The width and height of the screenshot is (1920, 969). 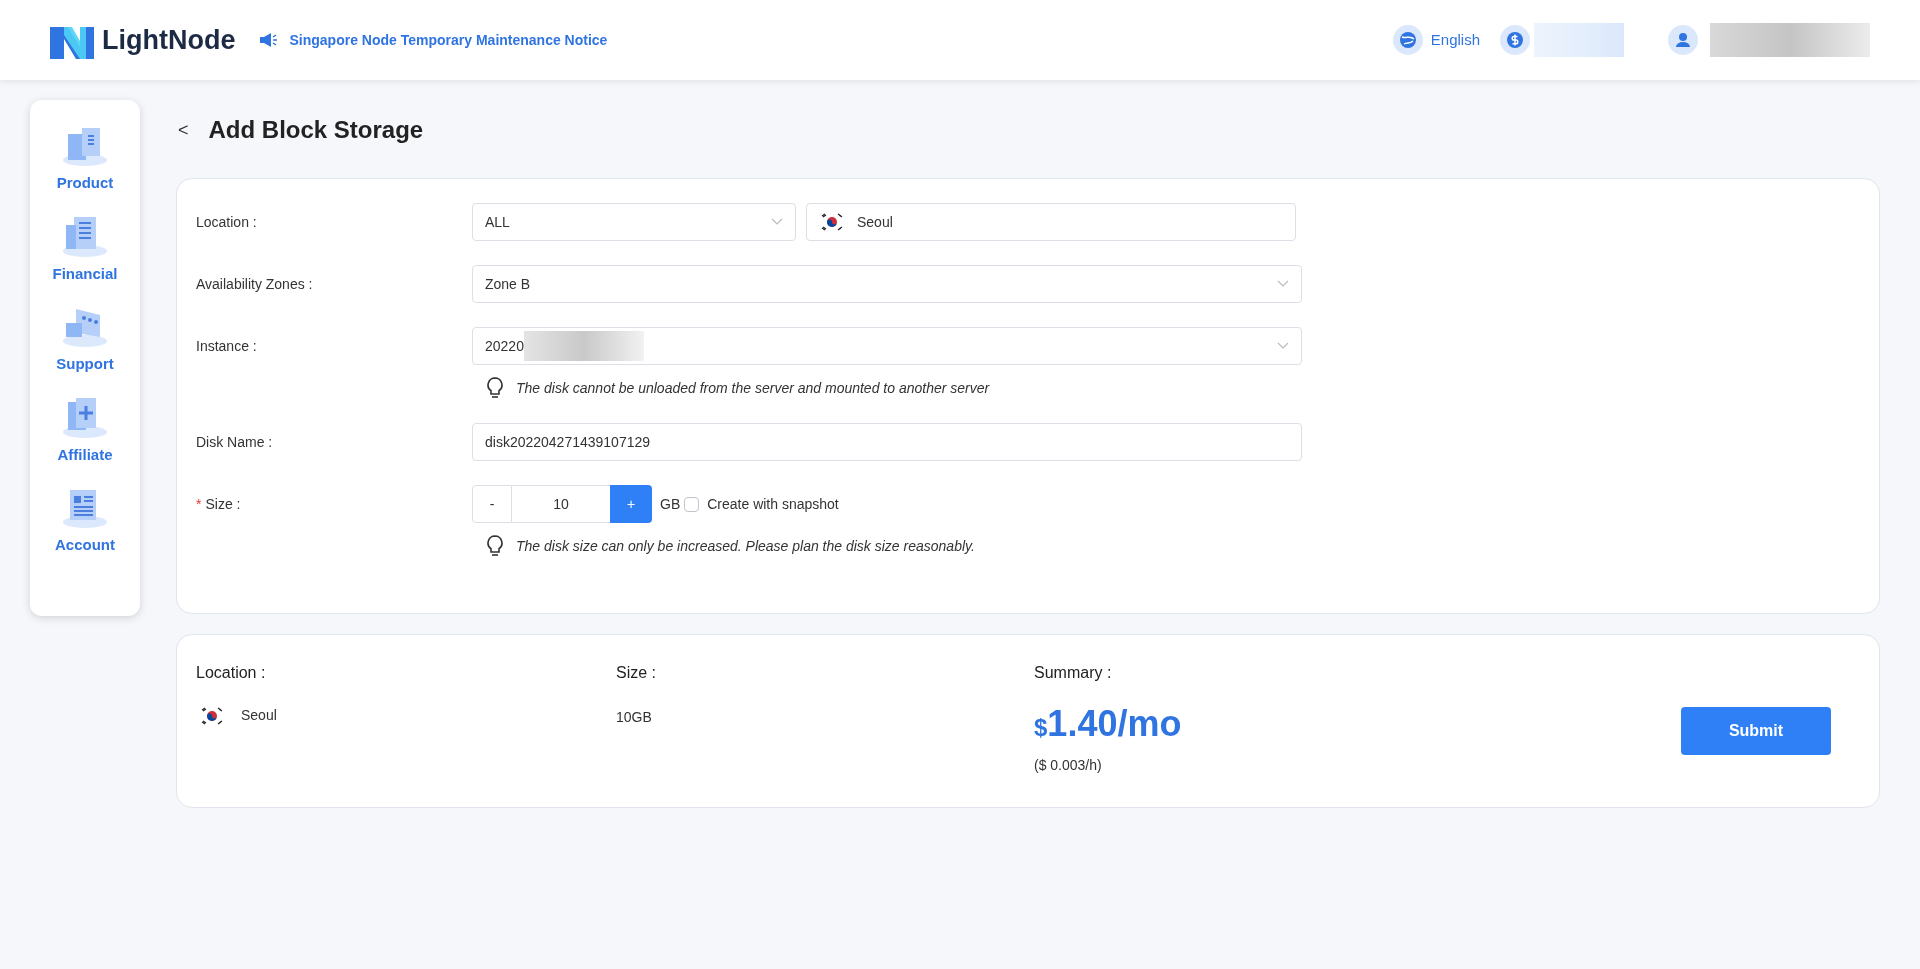 What do you see at coordinates (85, 454) in the screenshot?
I see `sidebar-link: Affiliate` at bounding box center [85, 454].